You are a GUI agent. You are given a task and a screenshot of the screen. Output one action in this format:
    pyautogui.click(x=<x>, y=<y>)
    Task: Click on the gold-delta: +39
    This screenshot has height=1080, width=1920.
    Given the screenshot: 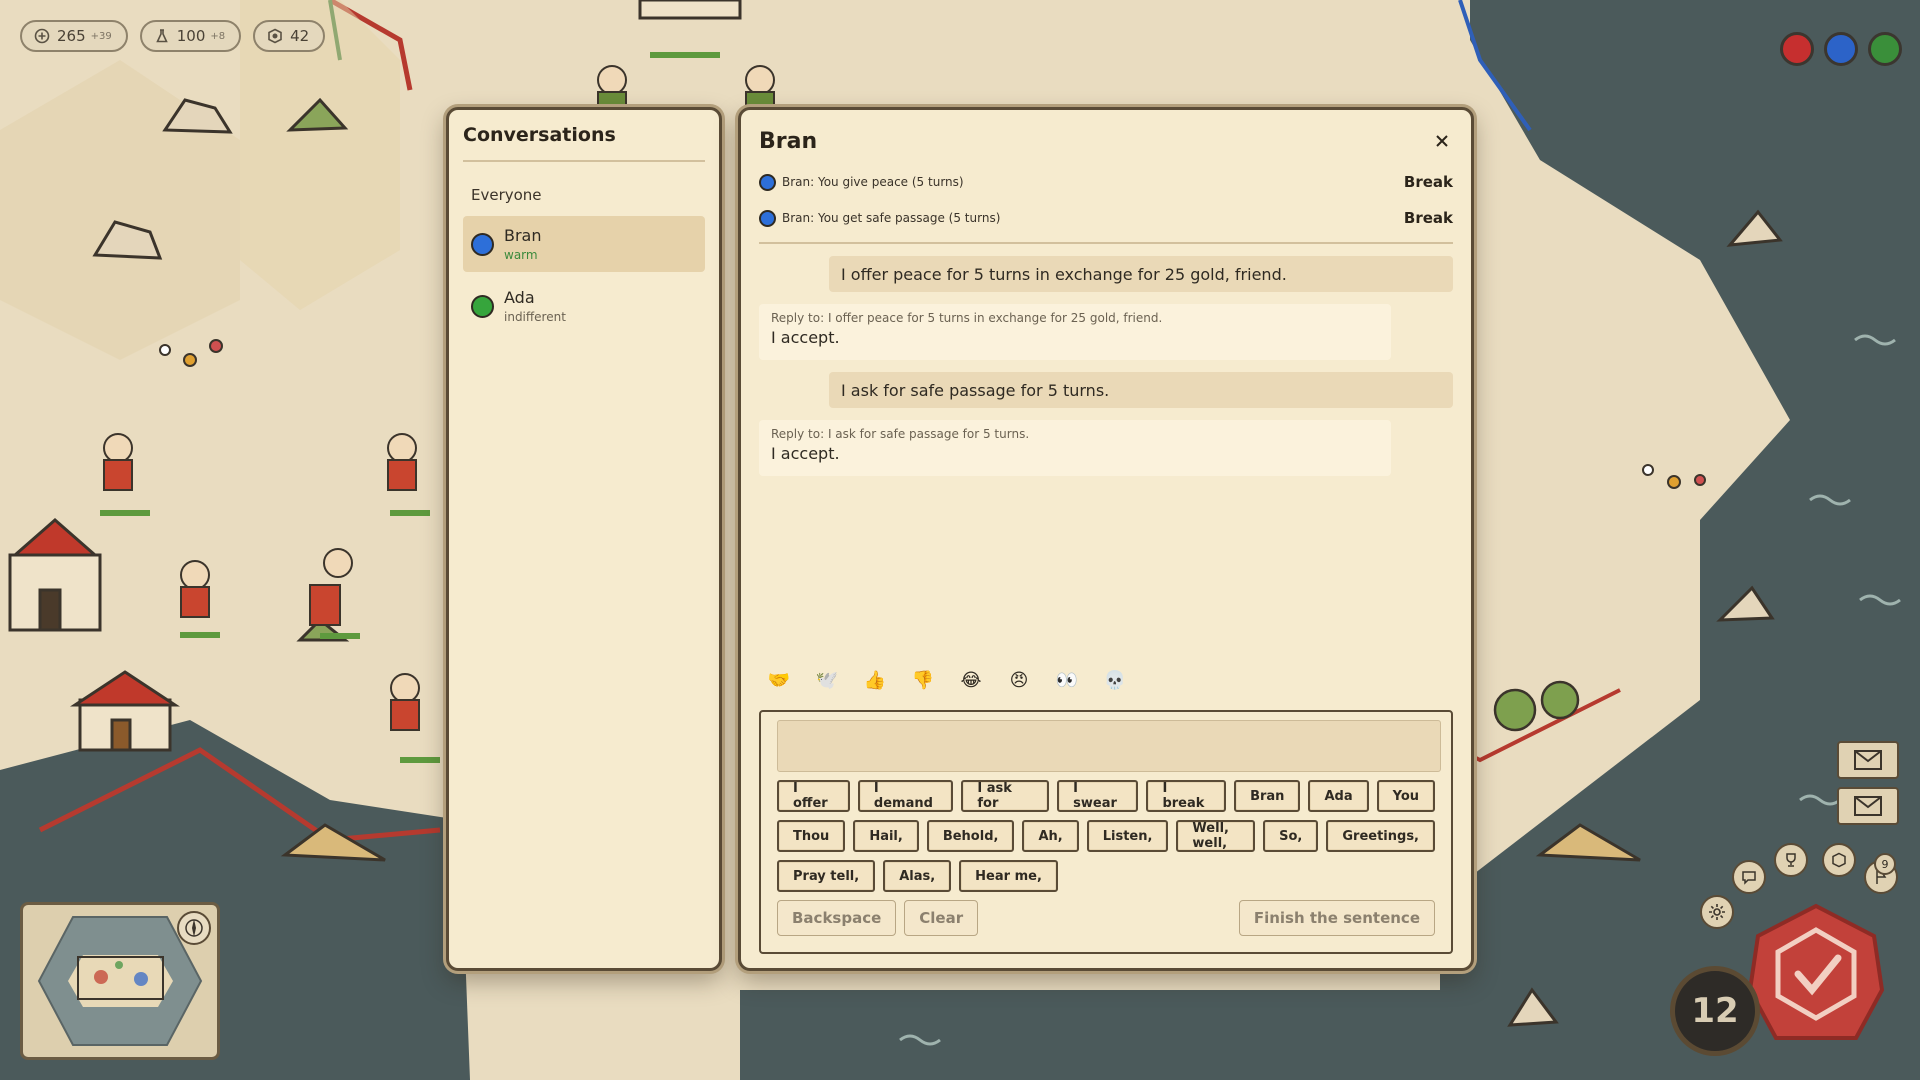 What is the action you would take?
    pyautogui.click(x=101, y=36)
    